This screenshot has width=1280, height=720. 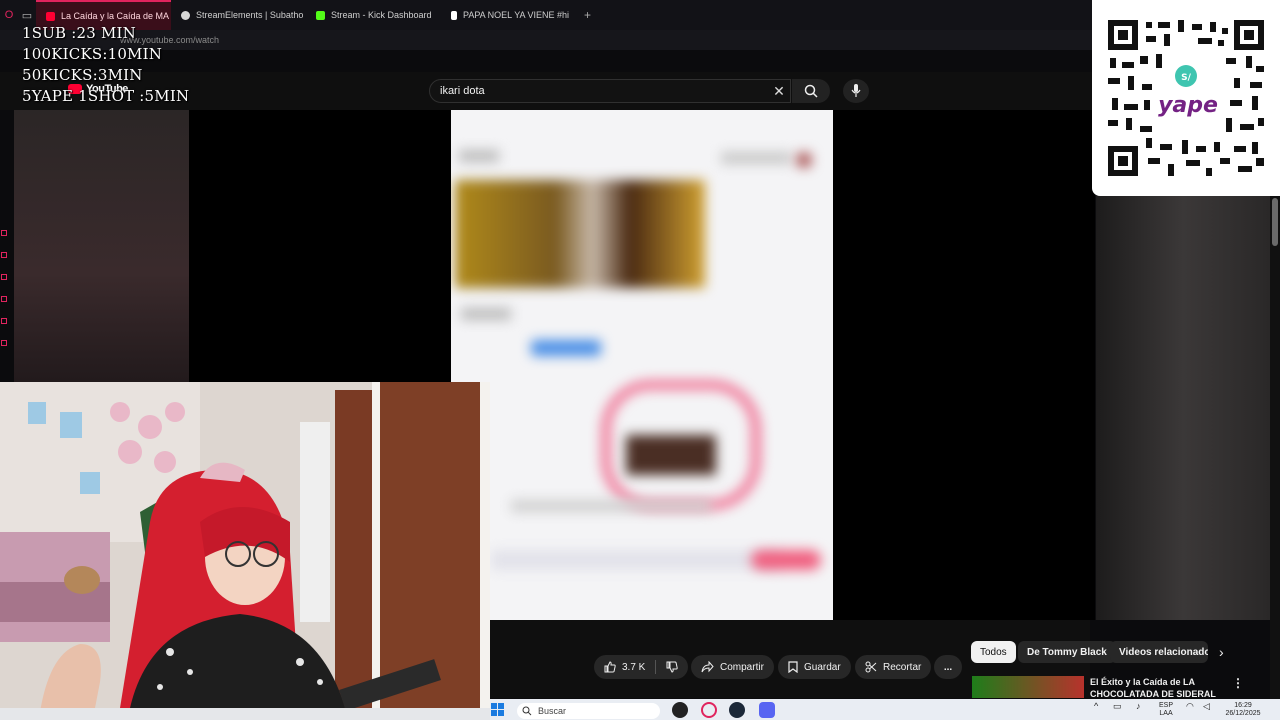 I want to click on microphone-tray-icon: ♪, so click(x=1138, y=706).